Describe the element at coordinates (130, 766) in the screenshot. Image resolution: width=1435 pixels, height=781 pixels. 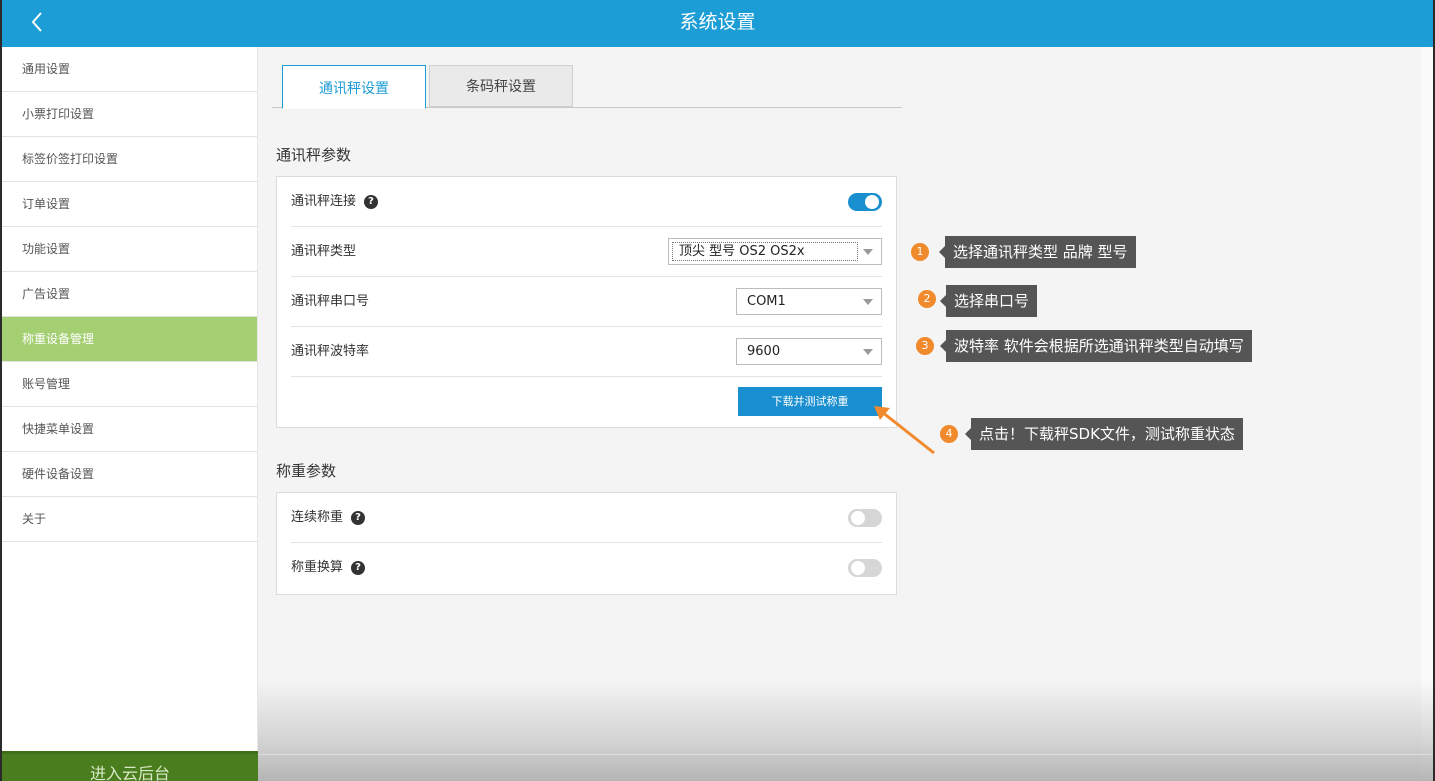
I see `enter-cloud-button: 进入云后台` at that location.